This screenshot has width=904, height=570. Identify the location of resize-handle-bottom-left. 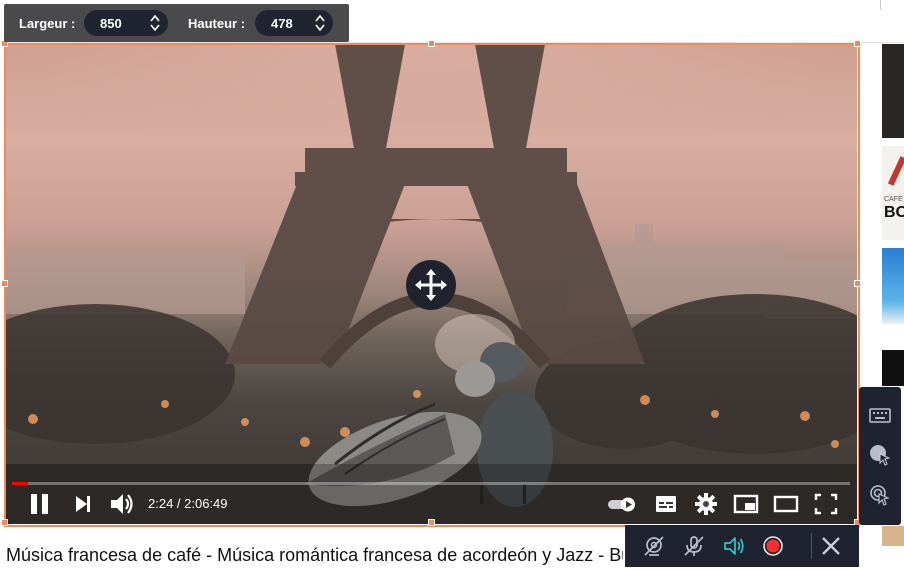
(4, 522).